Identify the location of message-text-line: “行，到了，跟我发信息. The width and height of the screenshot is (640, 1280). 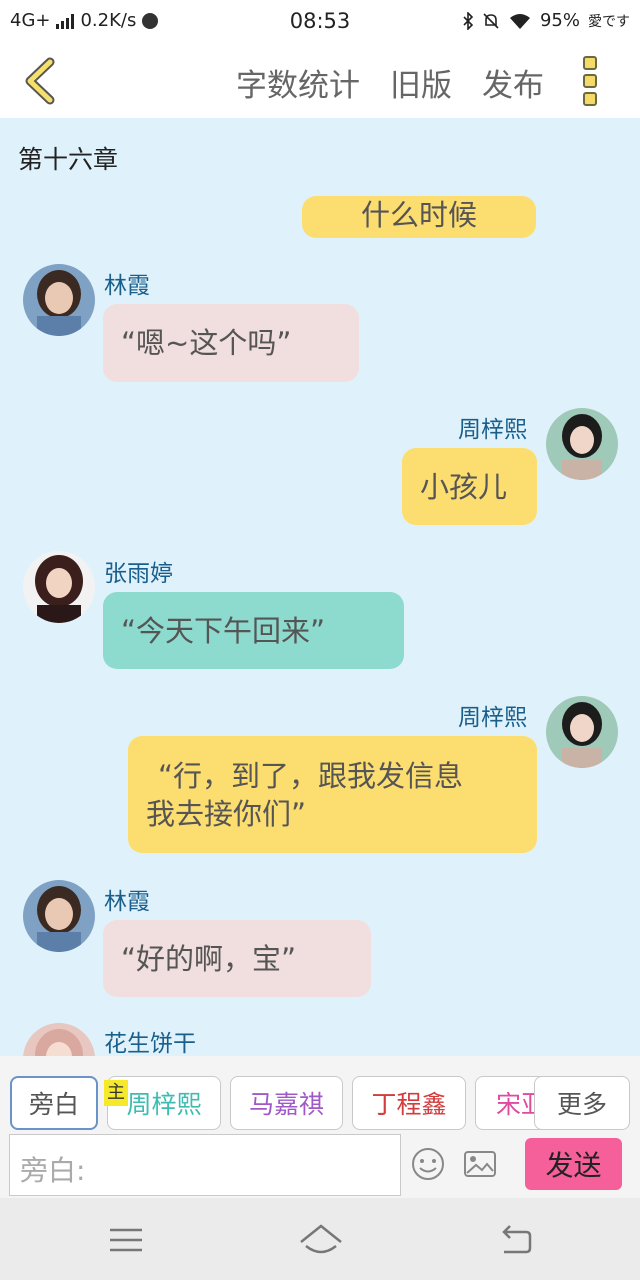
(311, 775).